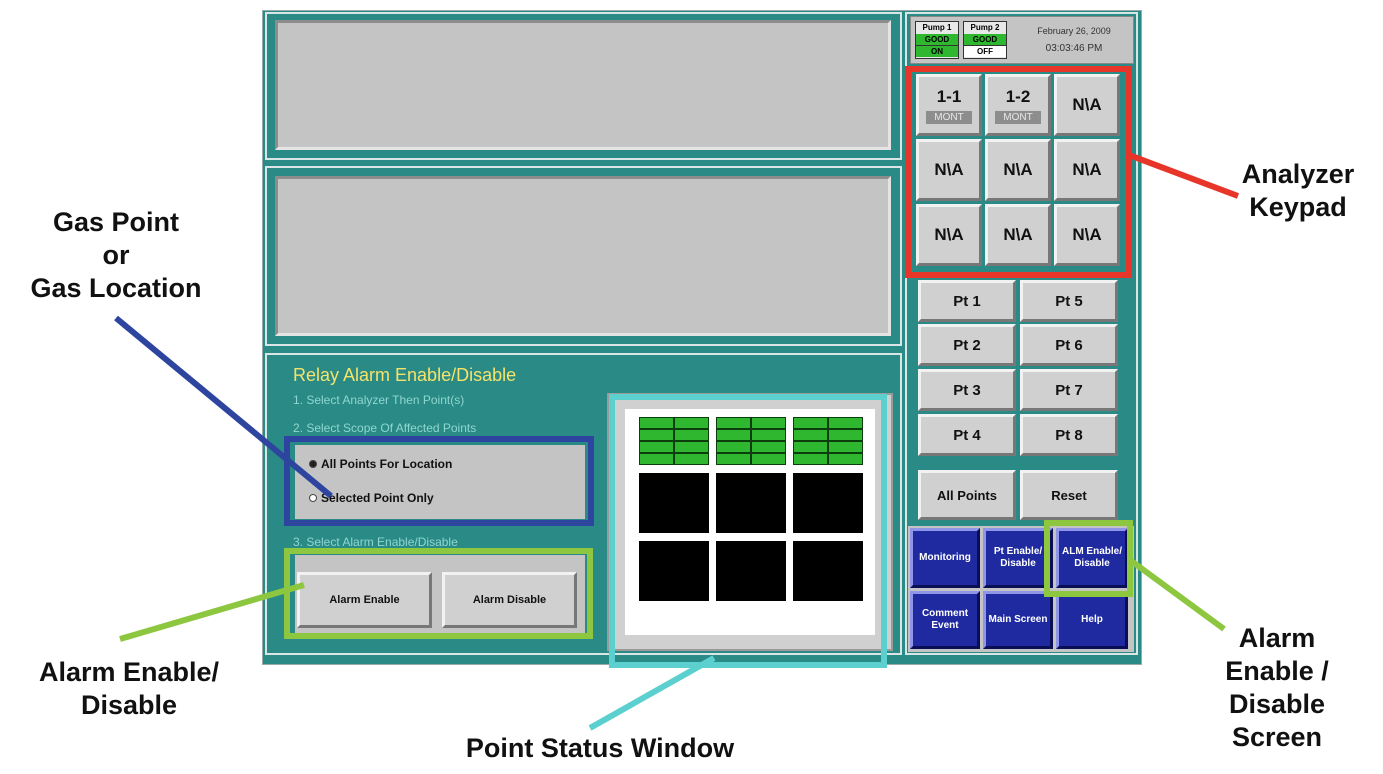 The width and height of the screenshot is (1383, 774). Describe the element at coordinates (1069, 301) in the screenshot. I see `point-button-5: Pt 5` at that location.